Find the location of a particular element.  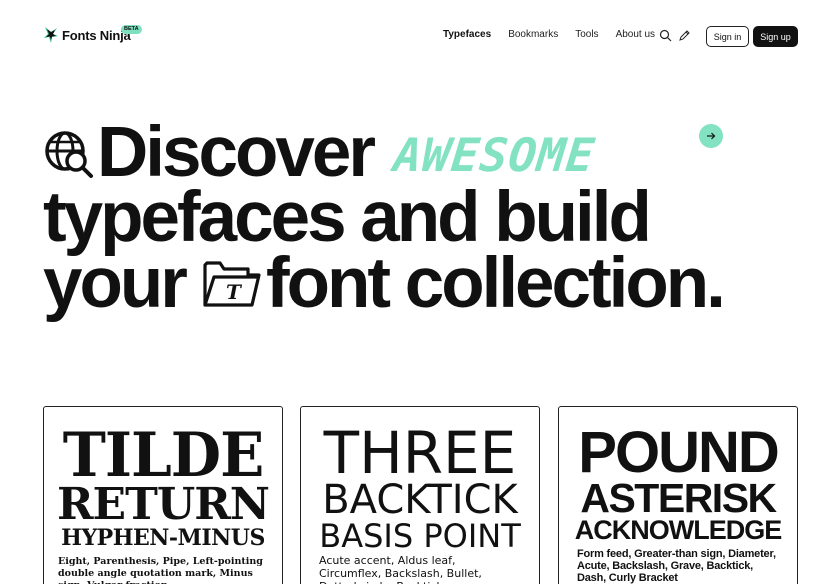

nav-bookmarks: Bookmarks is located at coordinates (533, 34).